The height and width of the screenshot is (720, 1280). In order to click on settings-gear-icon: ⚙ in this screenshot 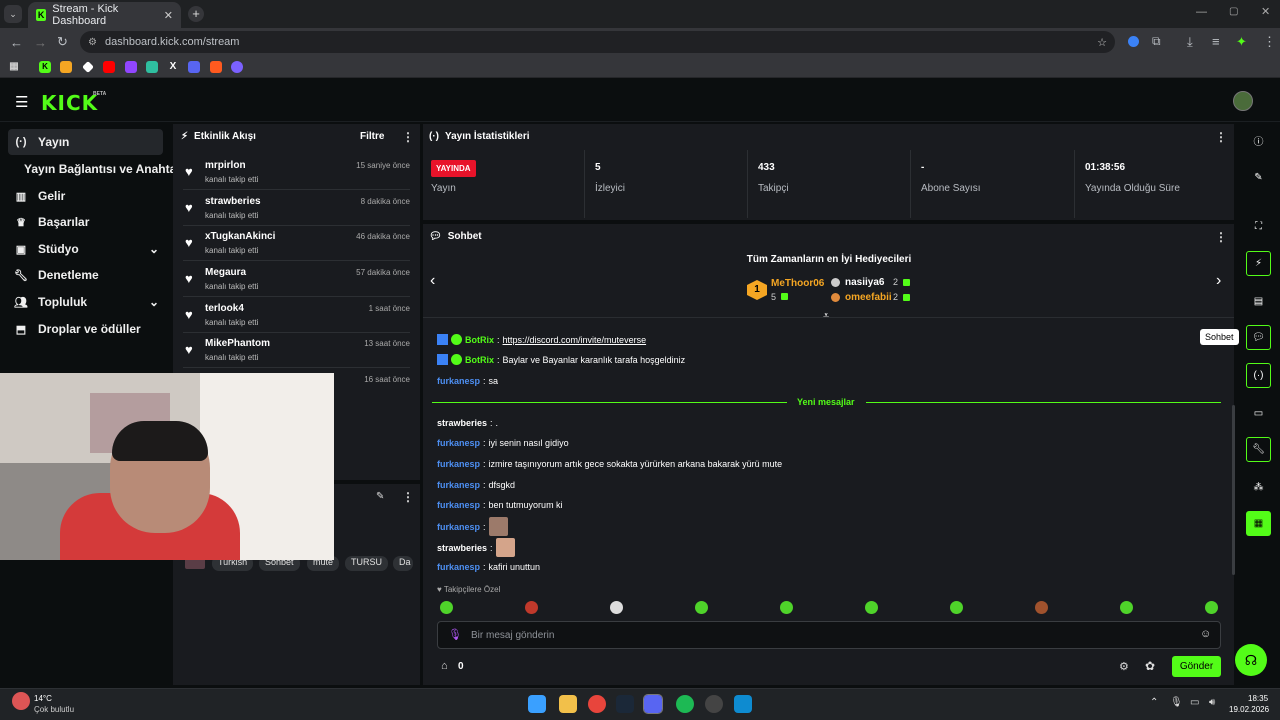, I will do `click(1124, 666)`.